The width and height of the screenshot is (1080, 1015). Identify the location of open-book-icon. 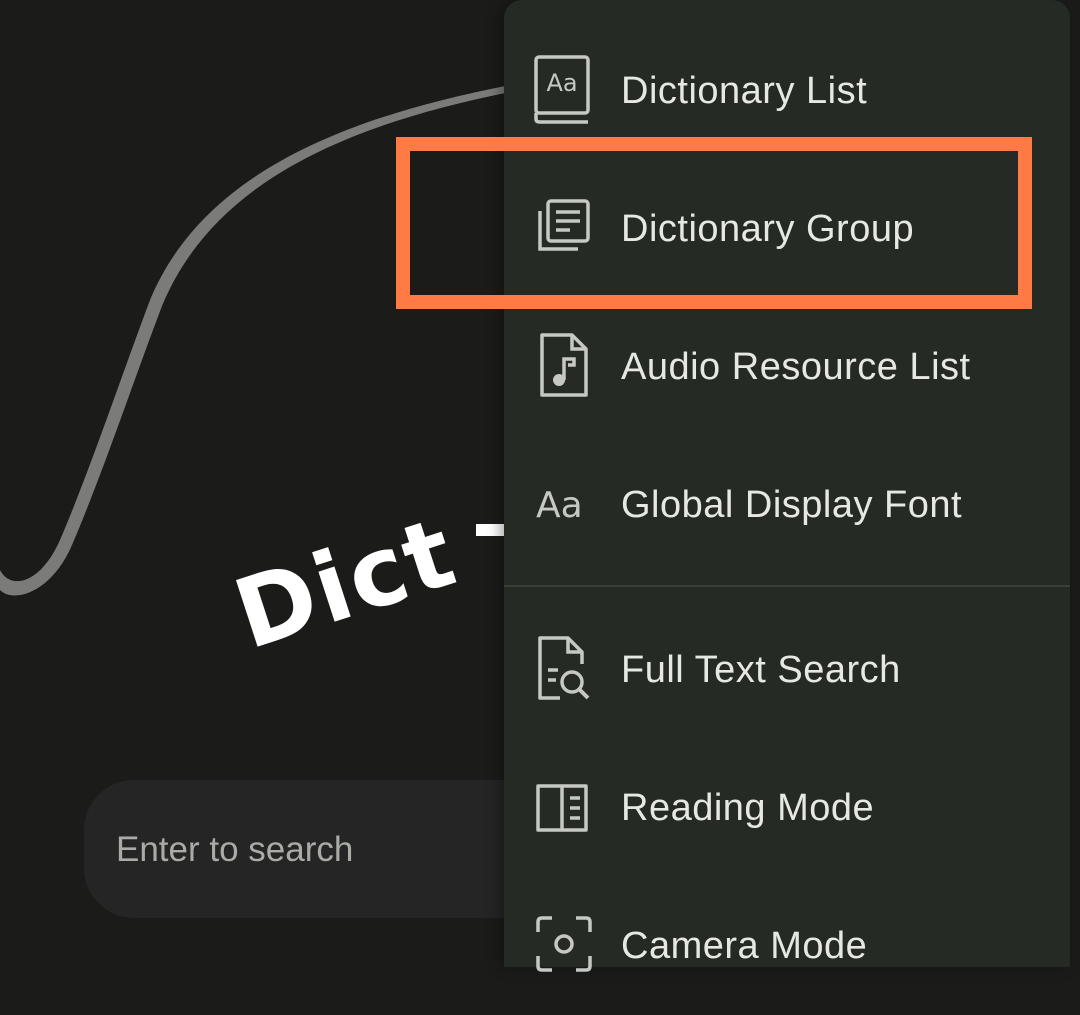
(564, 807).